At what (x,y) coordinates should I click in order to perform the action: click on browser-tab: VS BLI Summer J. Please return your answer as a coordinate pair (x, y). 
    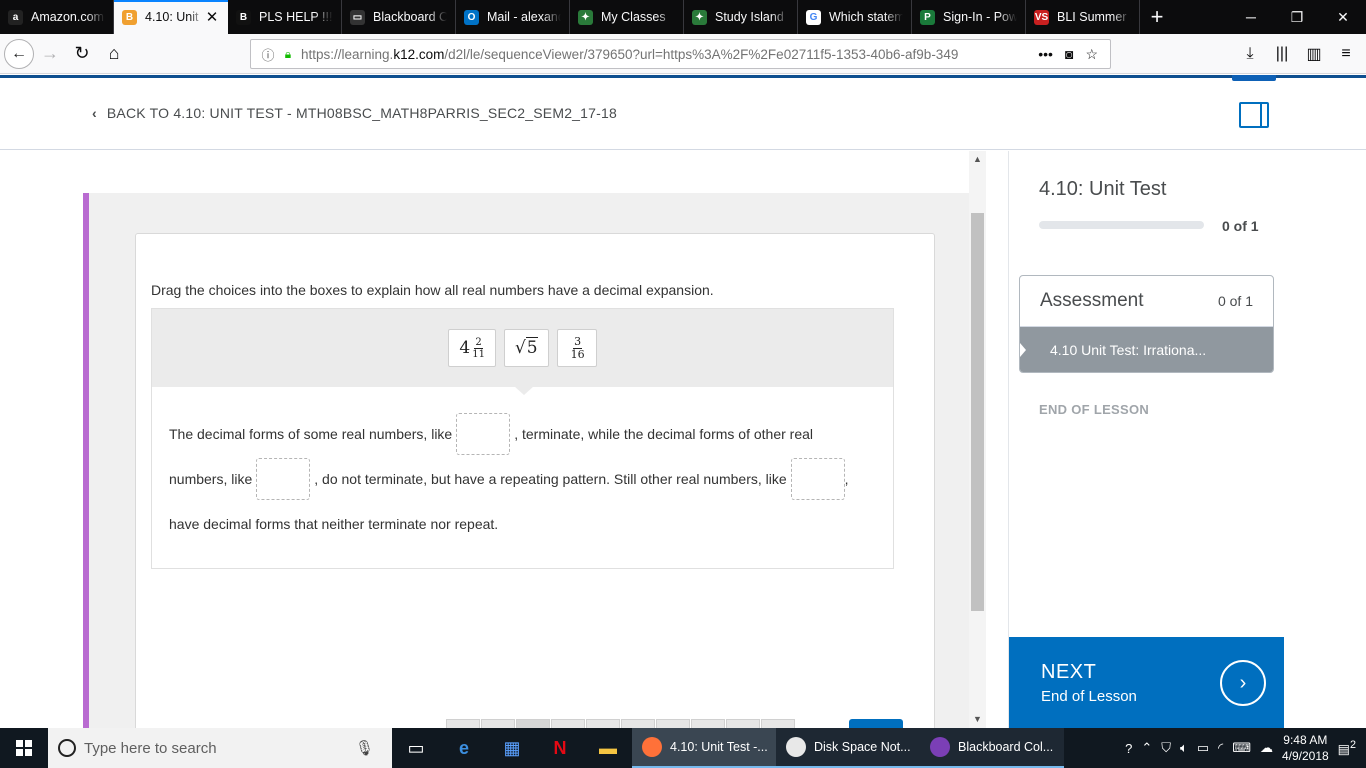
    Looking at the image, I should click on (1083, 17).